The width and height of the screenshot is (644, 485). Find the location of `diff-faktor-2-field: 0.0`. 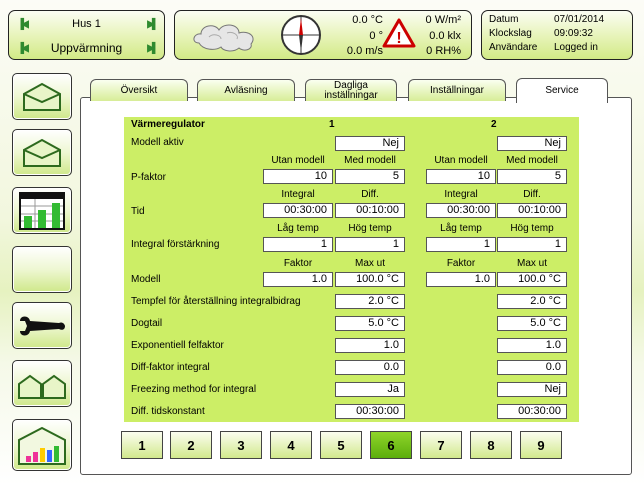

diff-faktor-2-field: 0.0 is located at coordinates (532, 367).